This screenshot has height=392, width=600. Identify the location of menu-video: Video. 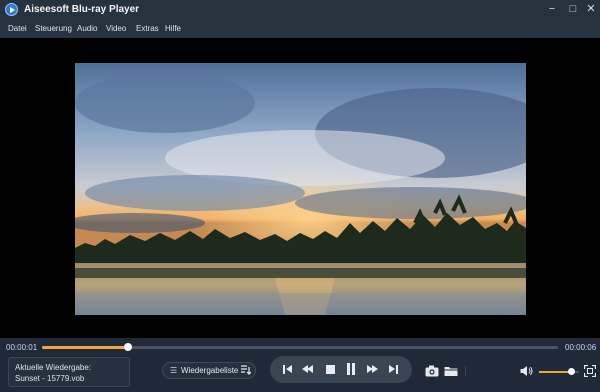
(116, 28).